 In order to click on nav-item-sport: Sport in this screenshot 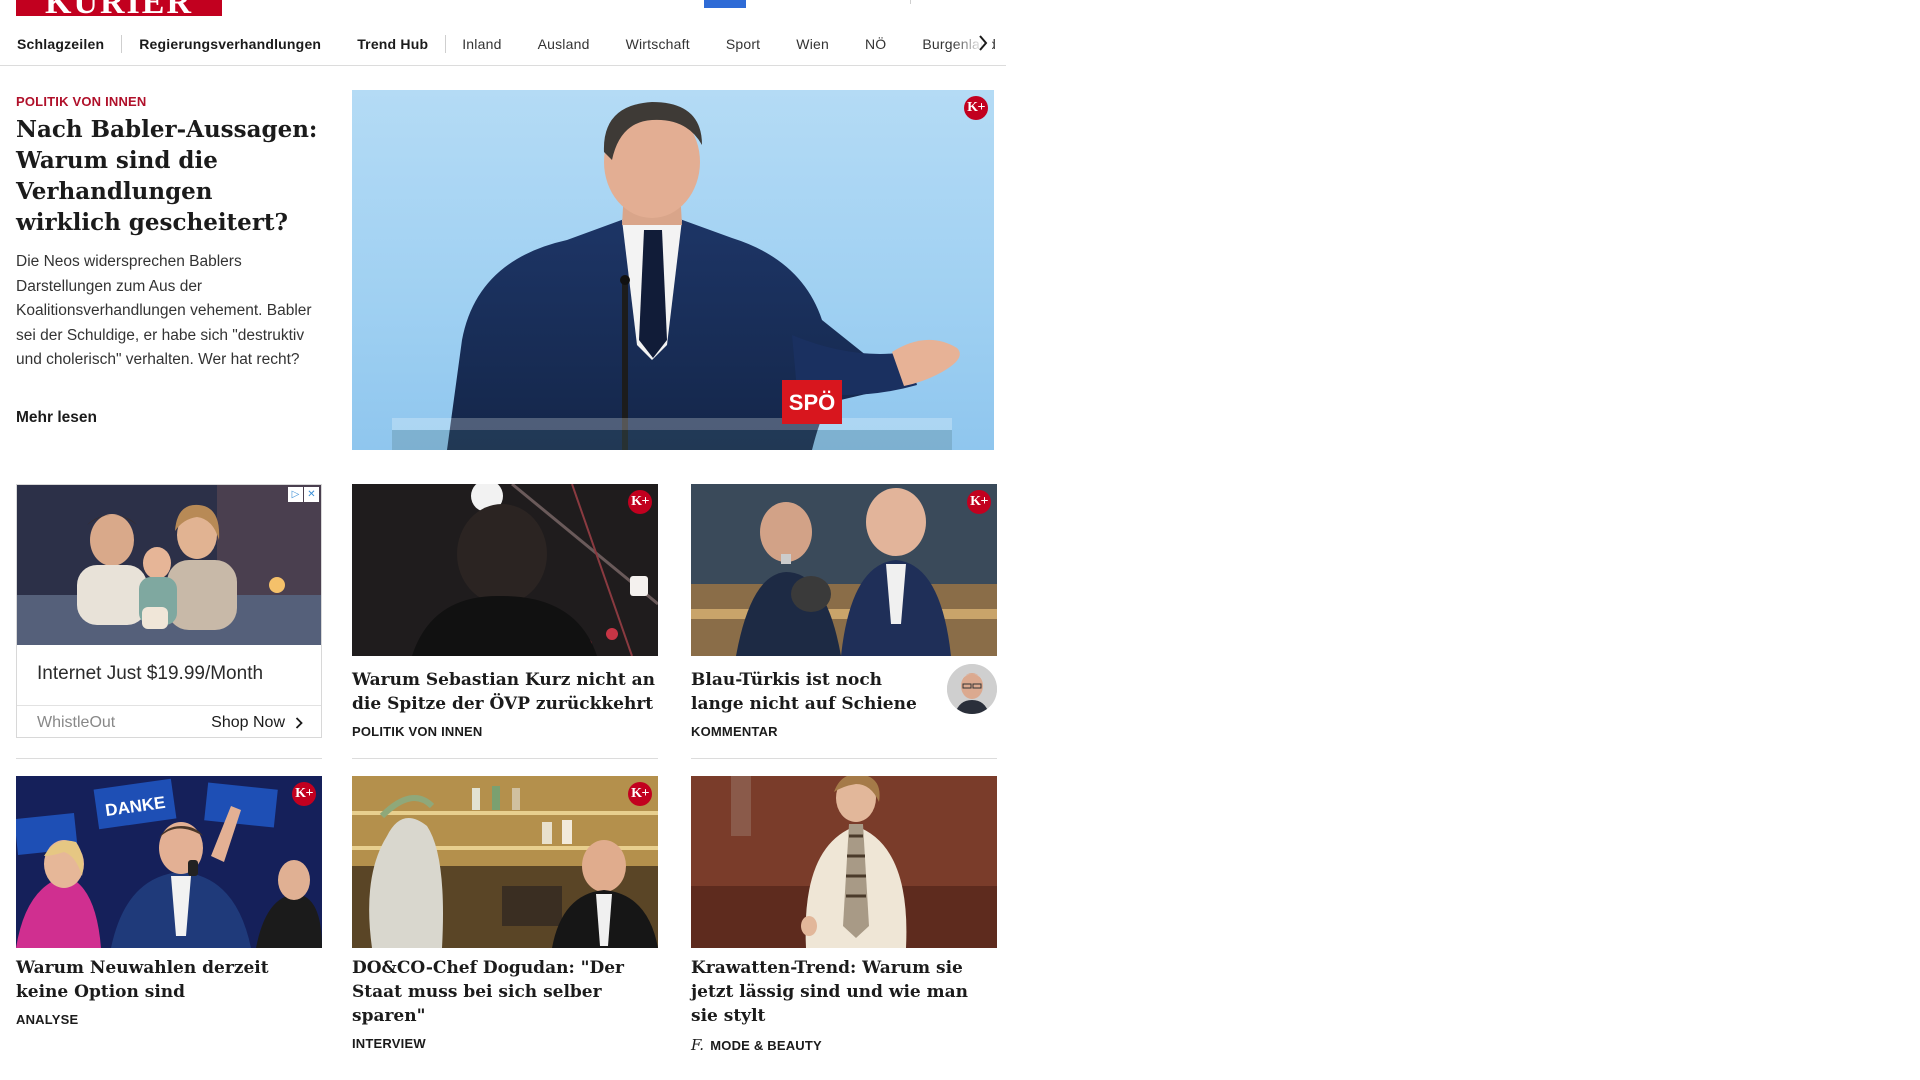, I will do `click(743, 44)`.